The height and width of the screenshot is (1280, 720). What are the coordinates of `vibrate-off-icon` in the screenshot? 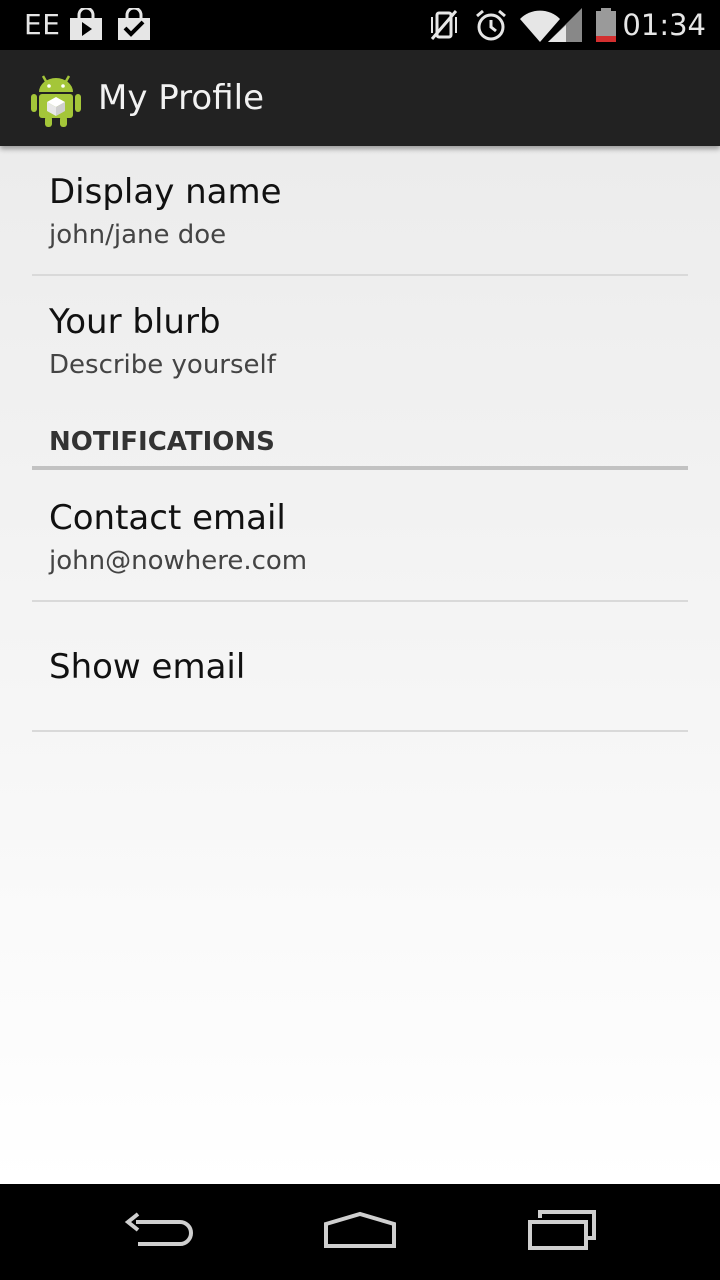 It's located at (444, 25).